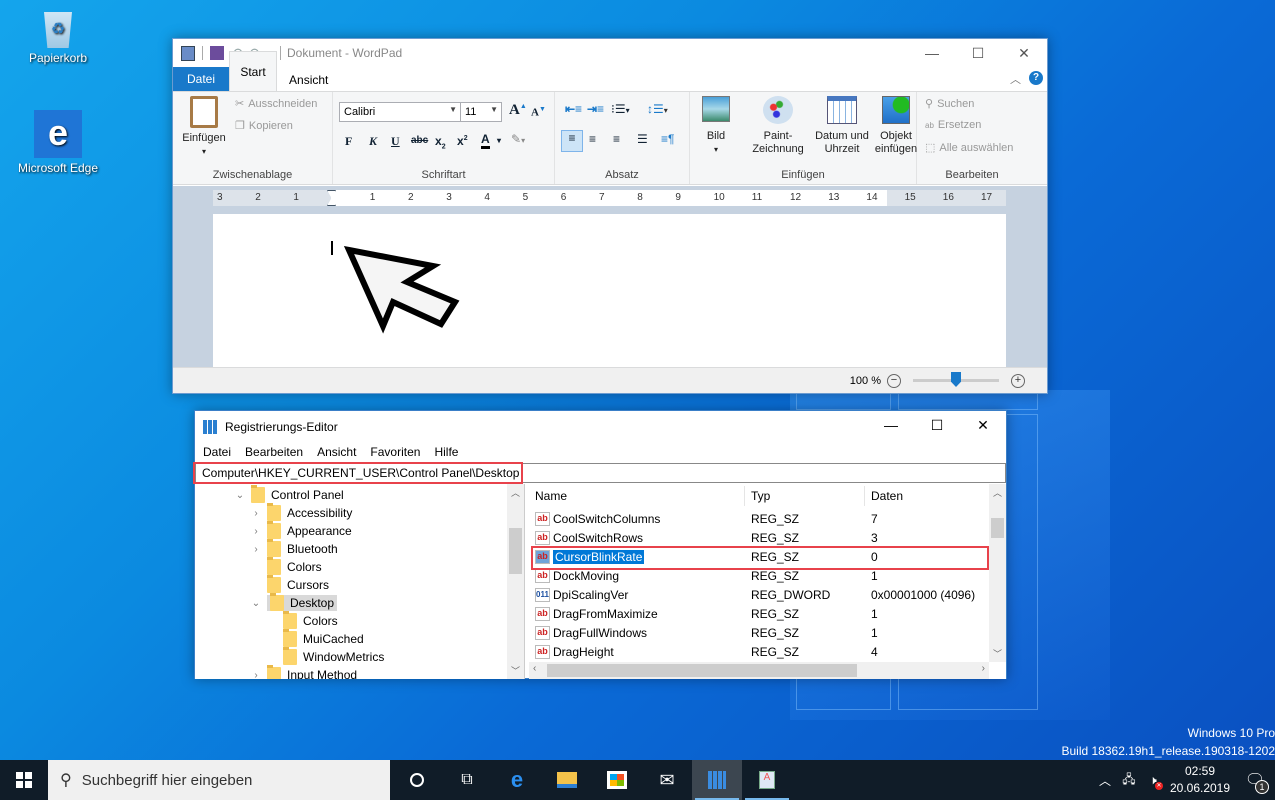 Image resolution: width=1275 pixels, height=800 pixels. What do you see at coordinates (609, 291) in the screenshot?
I see `document-page` at bounding box center [609, 291].